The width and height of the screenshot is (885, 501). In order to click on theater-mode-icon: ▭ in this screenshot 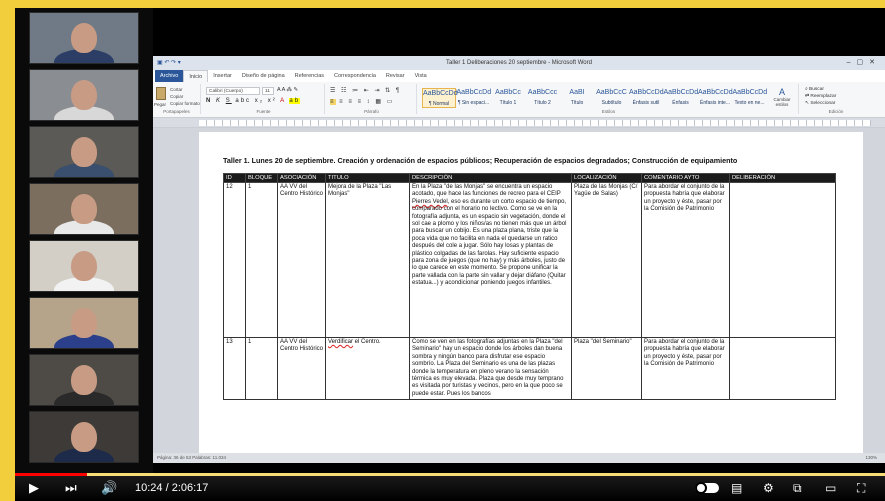, I will do `click(830, 488)`.